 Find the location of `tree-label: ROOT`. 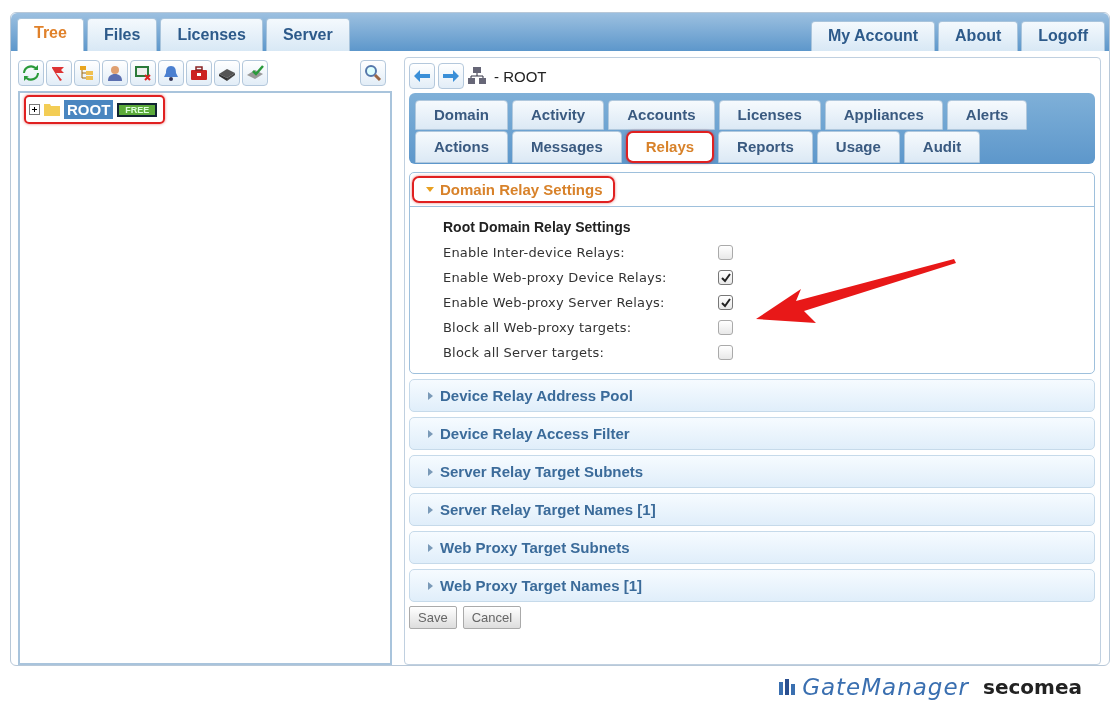

tree-label: ROOT is located at coordinates (89, 109).